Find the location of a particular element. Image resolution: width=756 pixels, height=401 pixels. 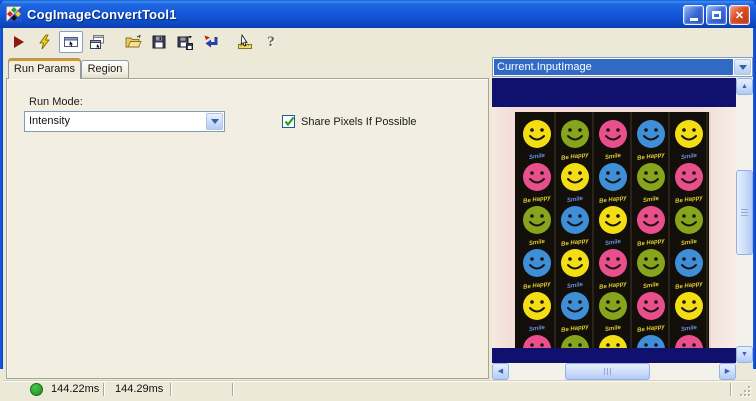

run-mode-combobox: Intensity is located at coordinates (124, 121).